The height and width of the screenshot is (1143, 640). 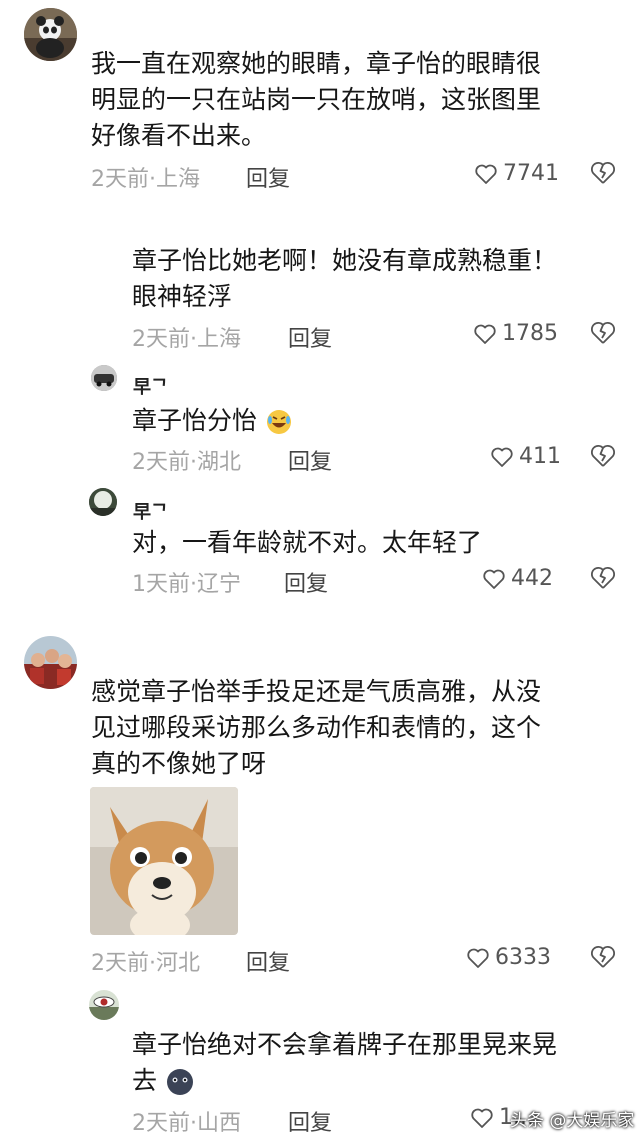 I want to click on reply-text: 章子怡分怡, so click(x=212, y=421).